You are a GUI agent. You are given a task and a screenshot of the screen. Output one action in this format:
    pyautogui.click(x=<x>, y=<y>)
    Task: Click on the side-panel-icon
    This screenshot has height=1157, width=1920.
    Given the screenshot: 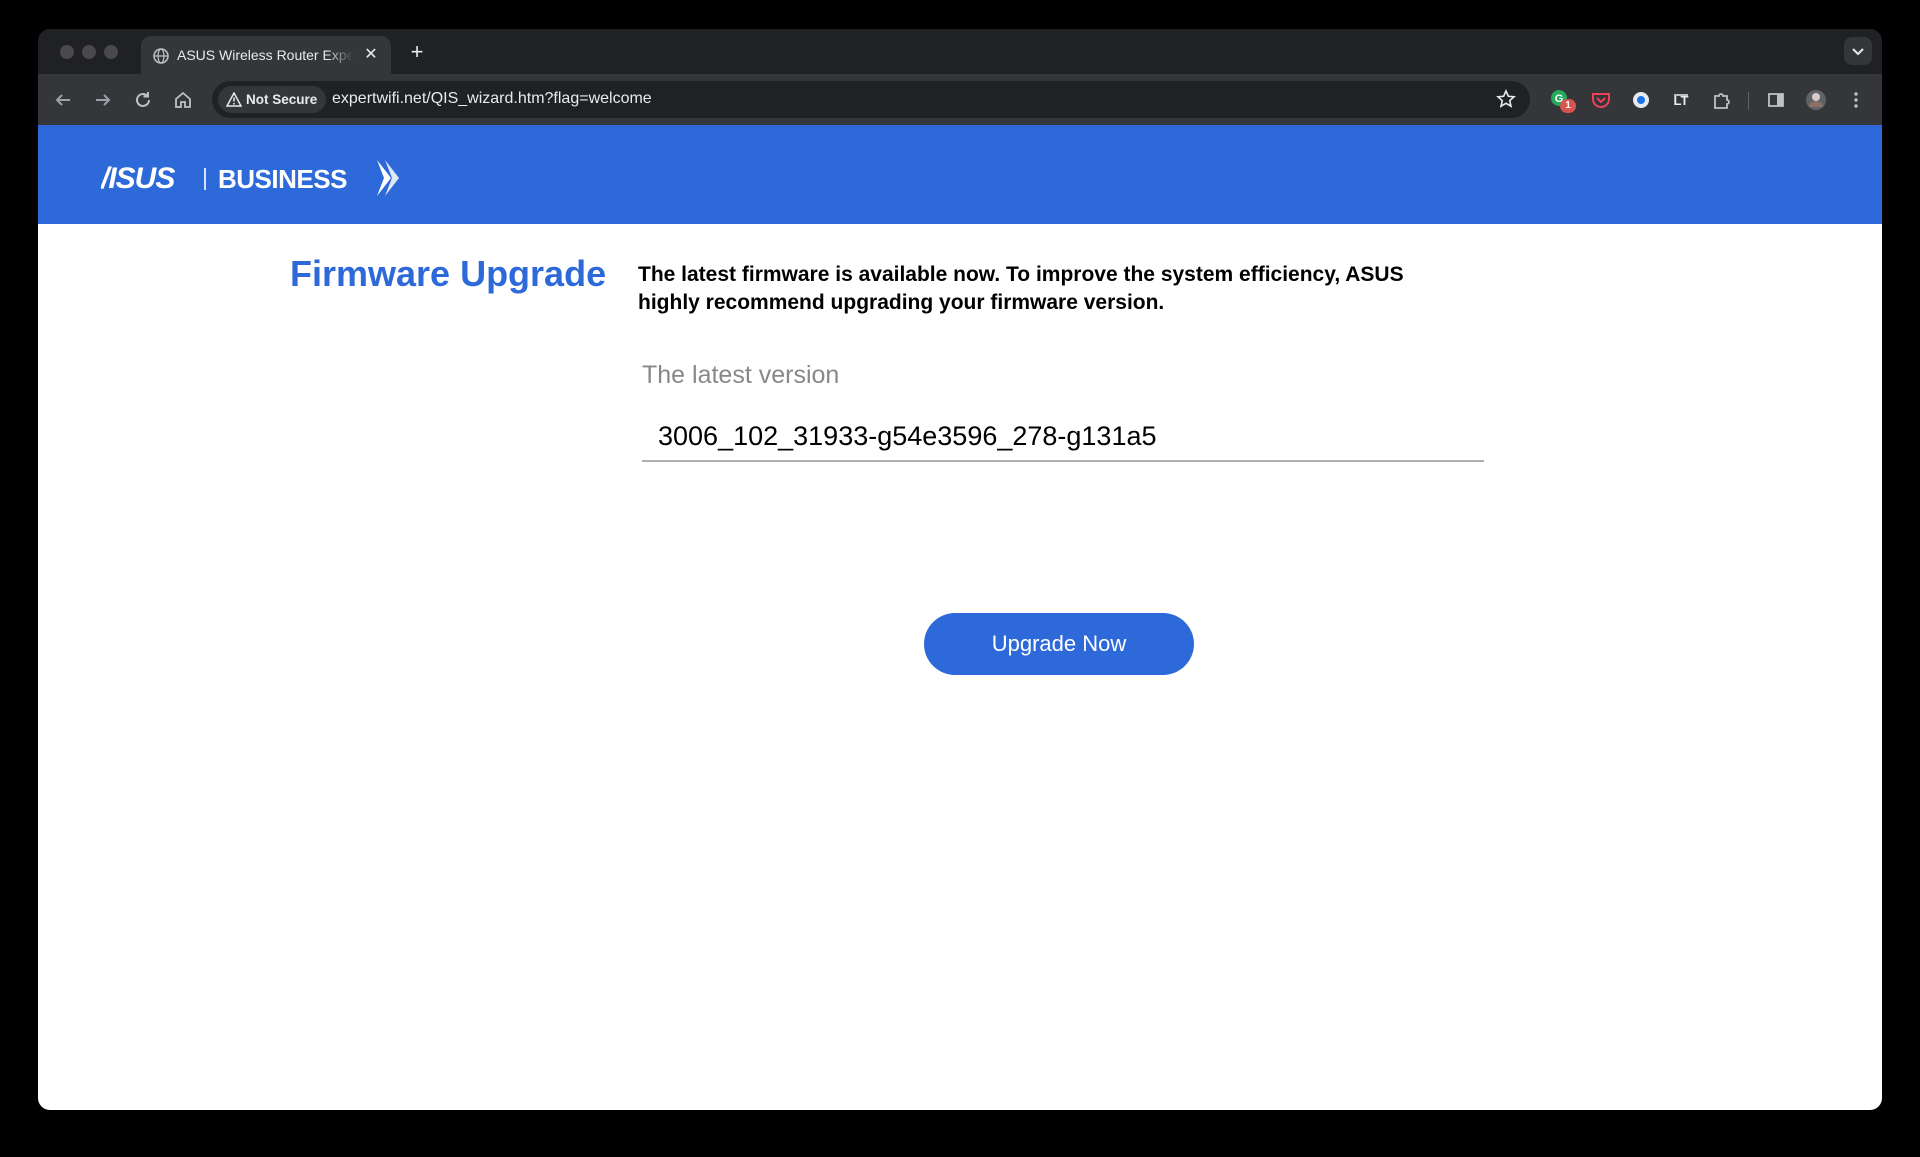 What is the action you would take?
    pyautogui.click(x=1776, y=100)
    